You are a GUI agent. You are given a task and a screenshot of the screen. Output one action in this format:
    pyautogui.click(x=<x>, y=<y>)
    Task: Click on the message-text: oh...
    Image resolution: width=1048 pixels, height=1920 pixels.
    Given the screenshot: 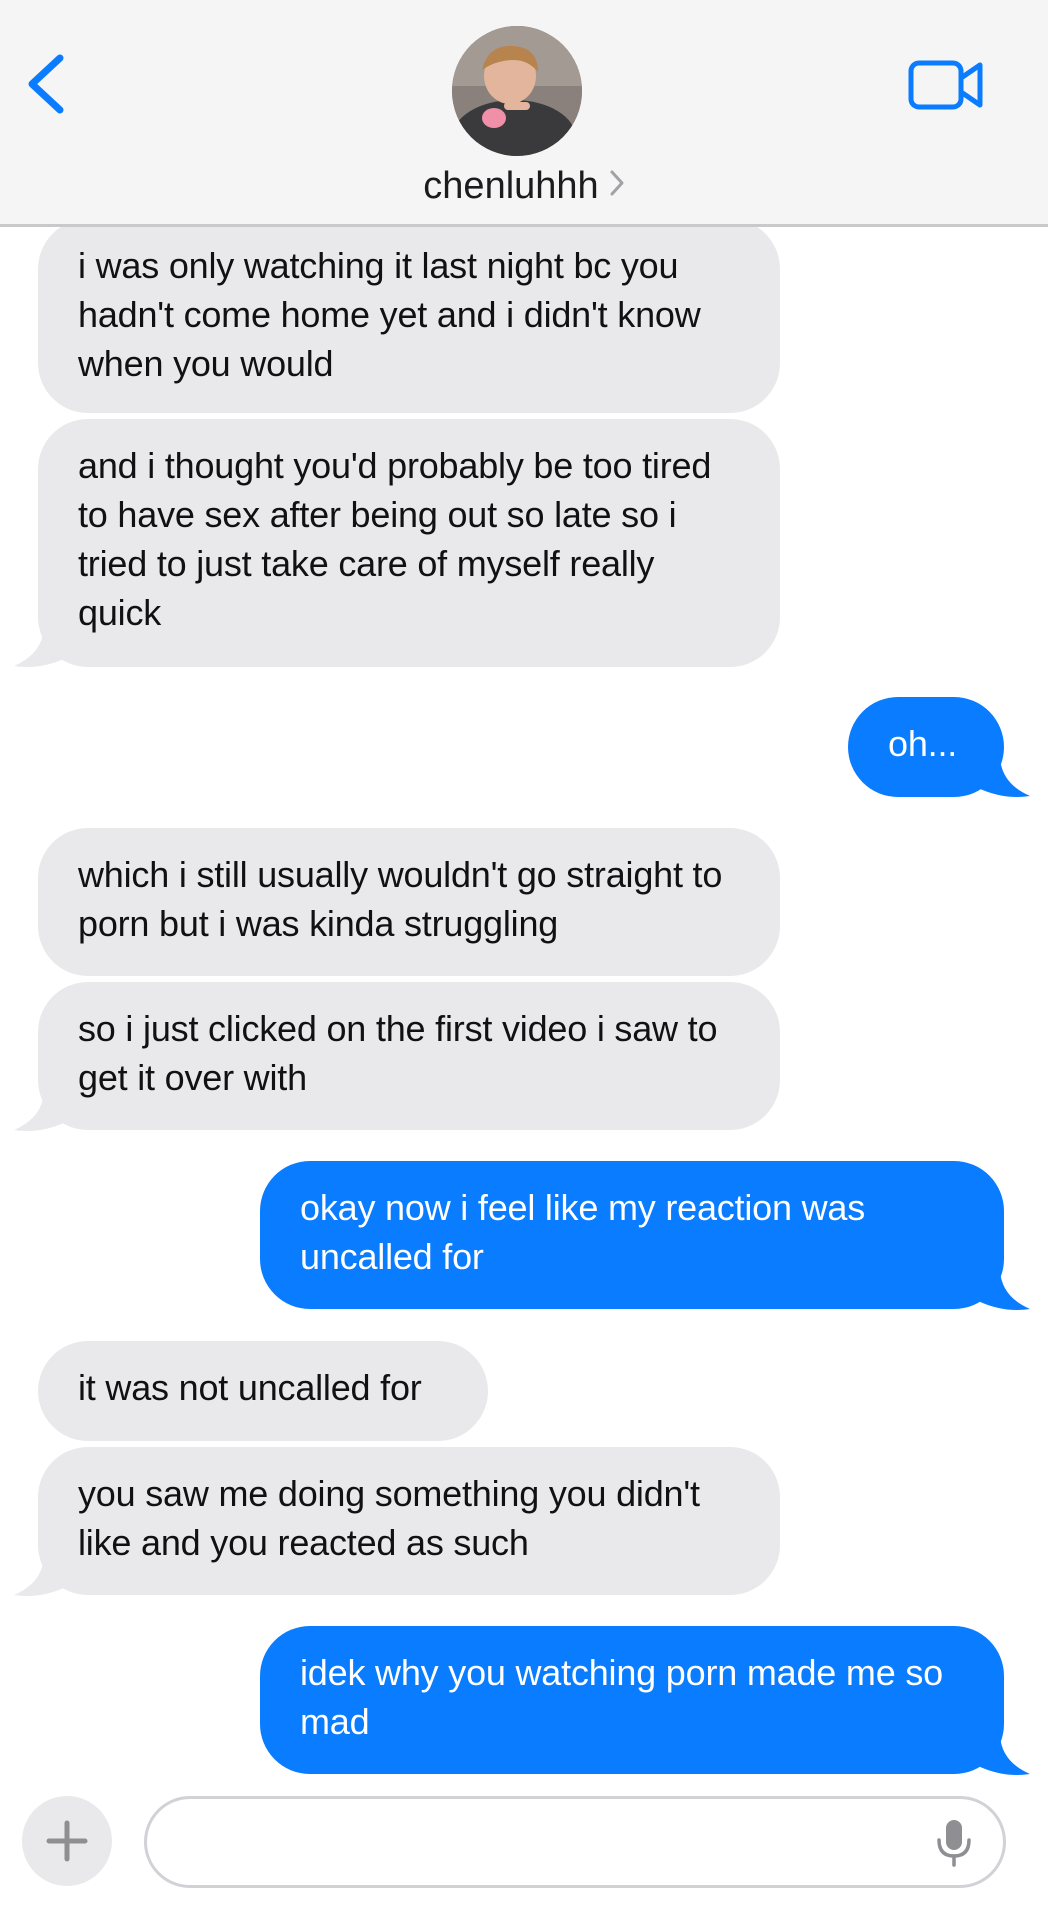 What is the action you would take?
    pyautogui.click(x=923, y=743)
    